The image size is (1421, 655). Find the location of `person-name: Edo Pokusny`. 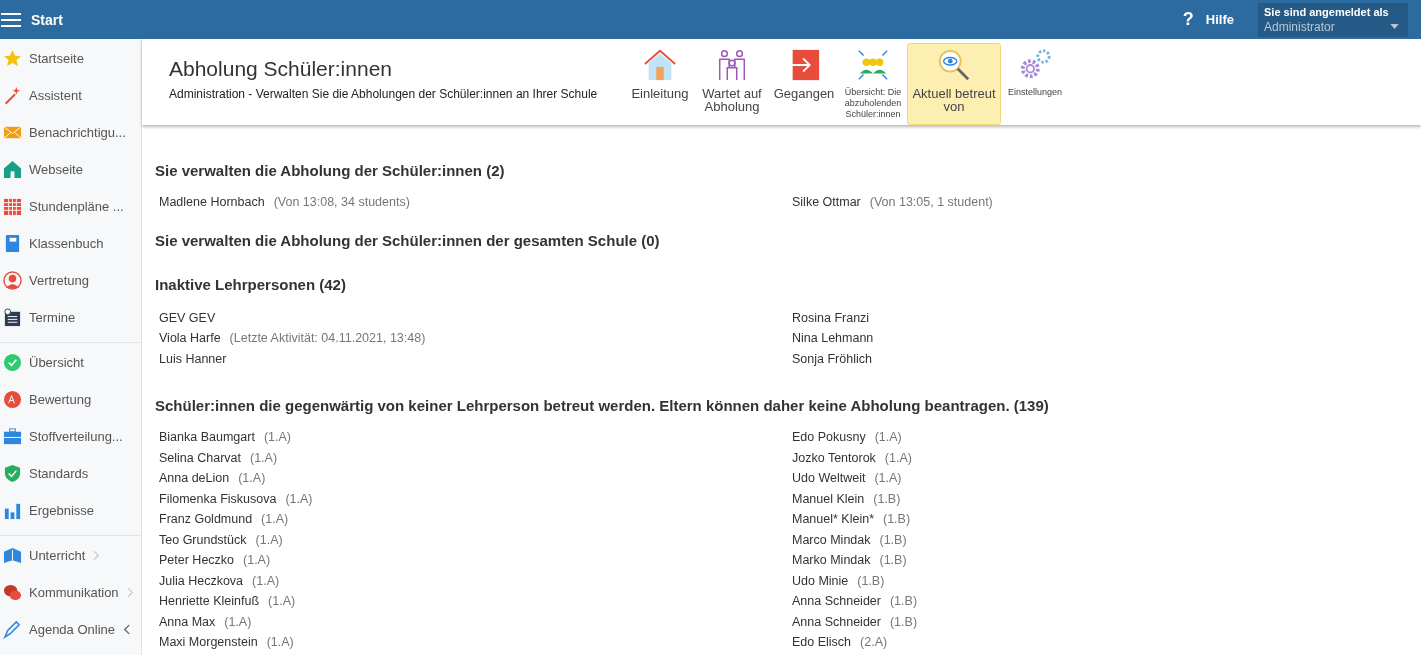

person-name: Edo Pokusny is located at coordinates (829, 437).